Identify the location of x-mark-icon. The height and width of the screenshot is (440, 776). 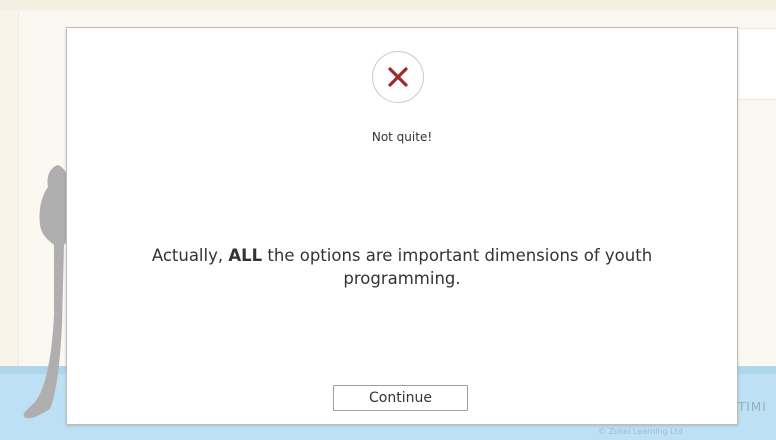
(398, 77).